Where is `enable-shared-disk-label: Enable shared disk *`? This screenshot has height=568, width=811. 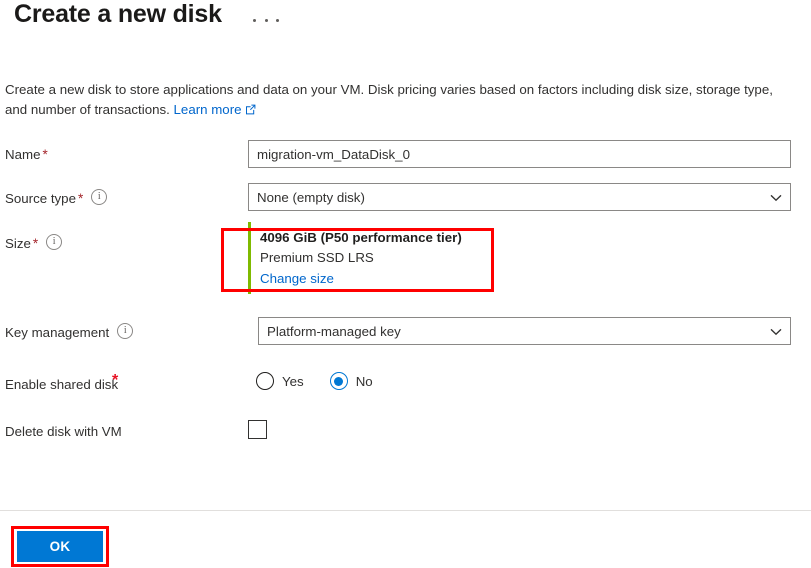 enable-shared-disk-label: Enable shared disk * is located at coordinates (62, 382).